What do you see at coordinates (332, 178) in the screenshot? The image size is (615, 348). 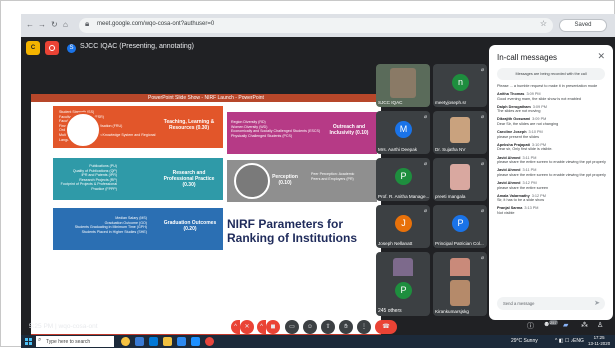 I see `bullet: Peers and Employers (PR)` at bounding box center [332, 178].